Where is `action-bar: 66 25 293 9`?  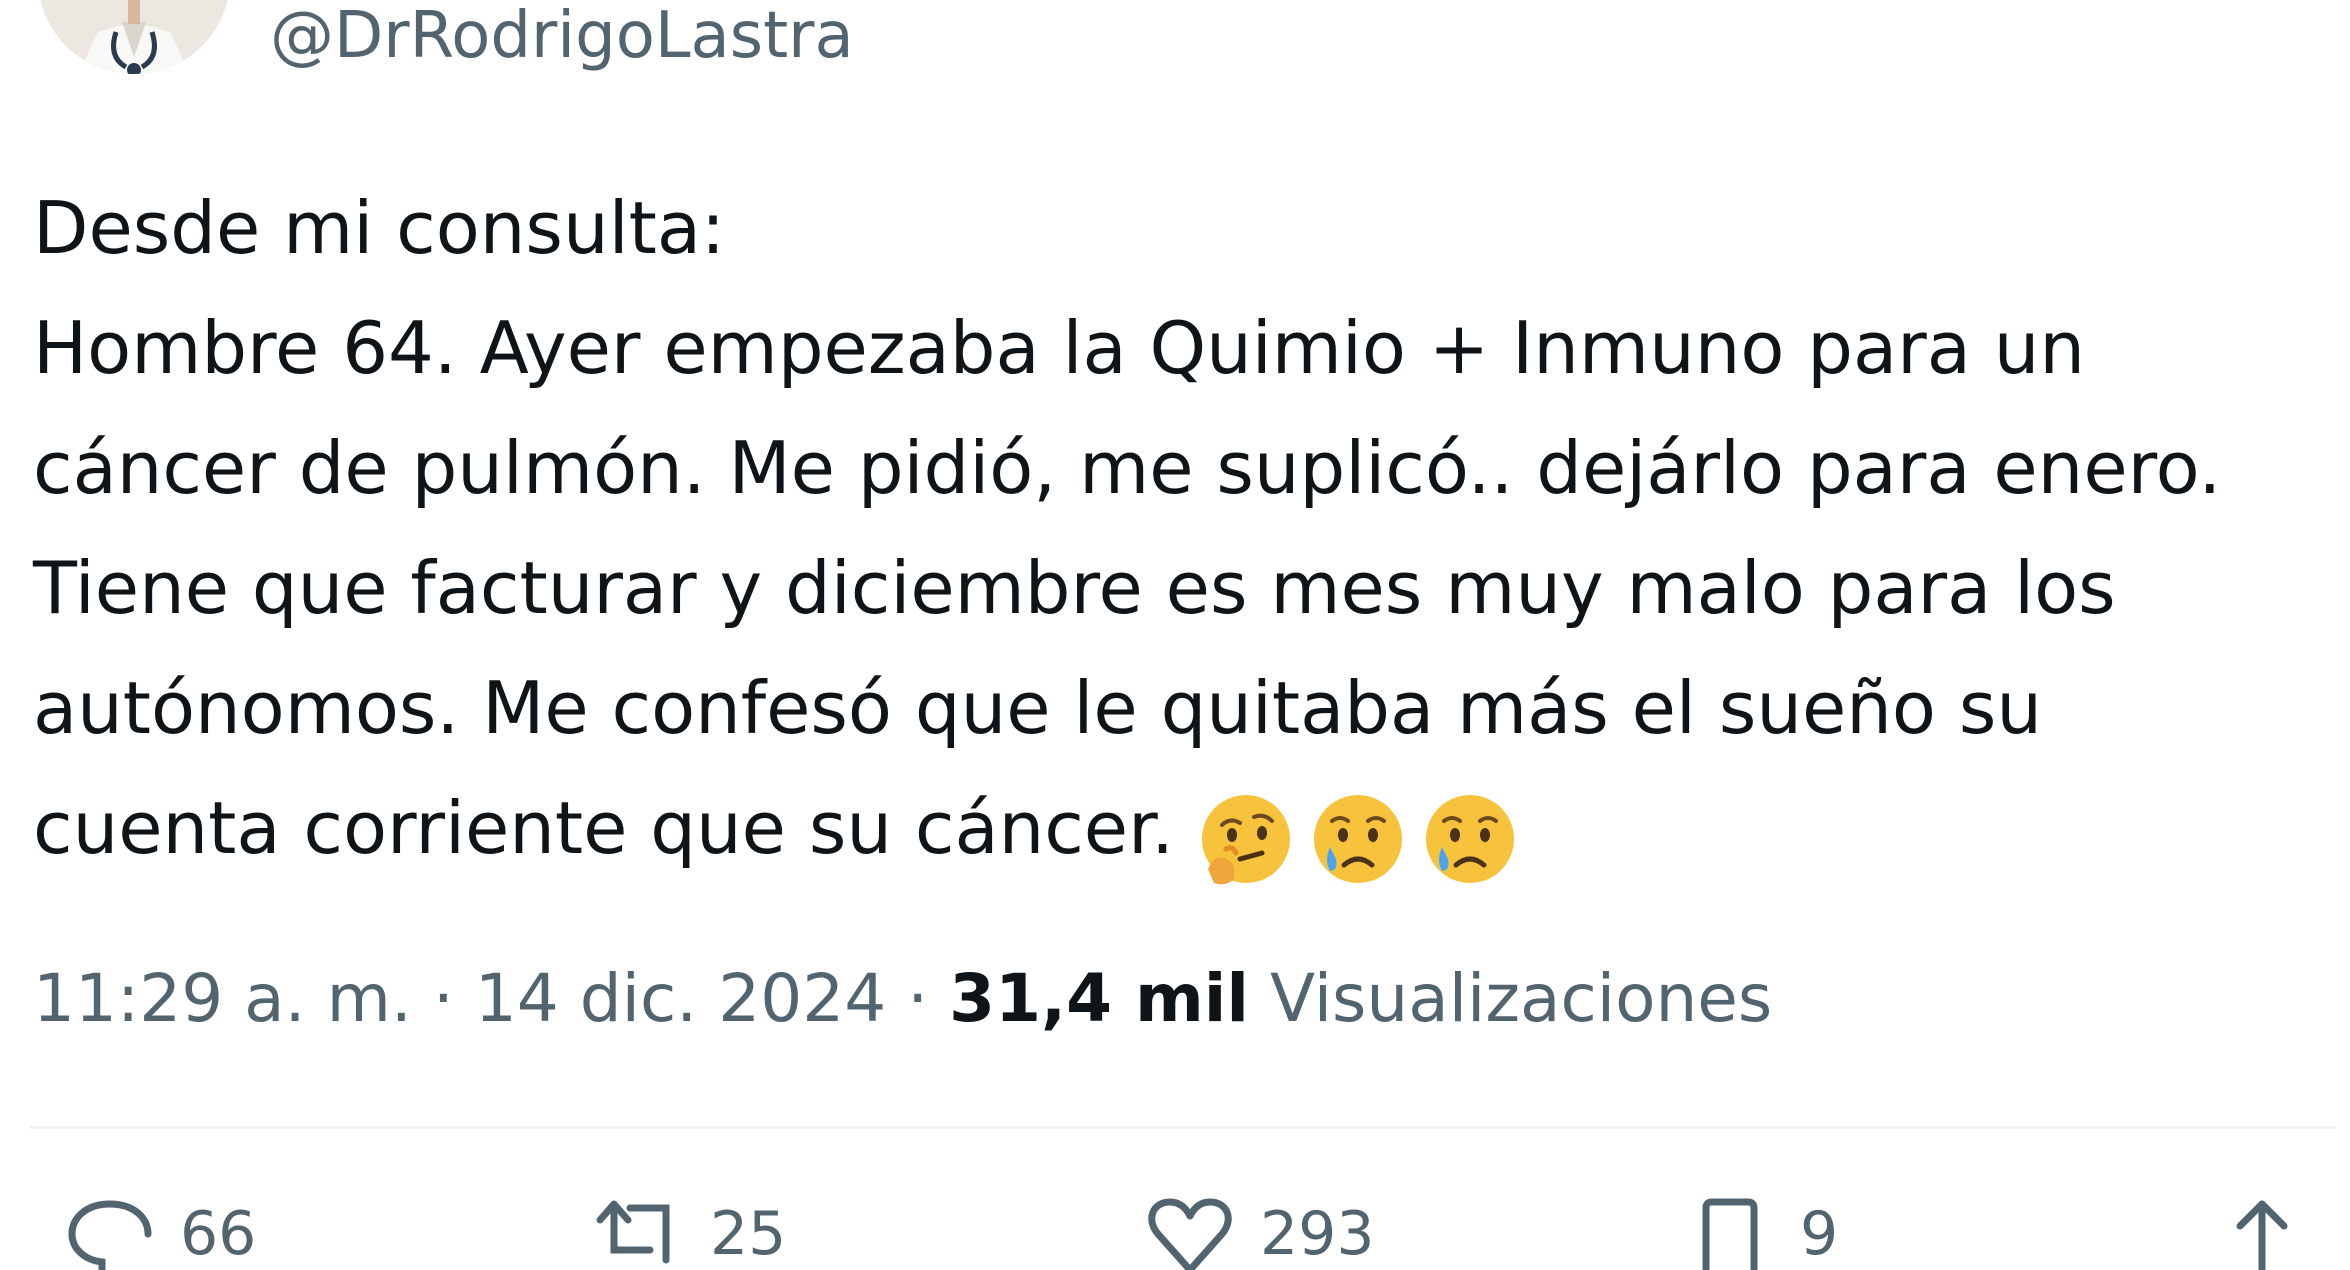 action-bar: 66 25 293 9 is located at coordinates (1175, 1230).